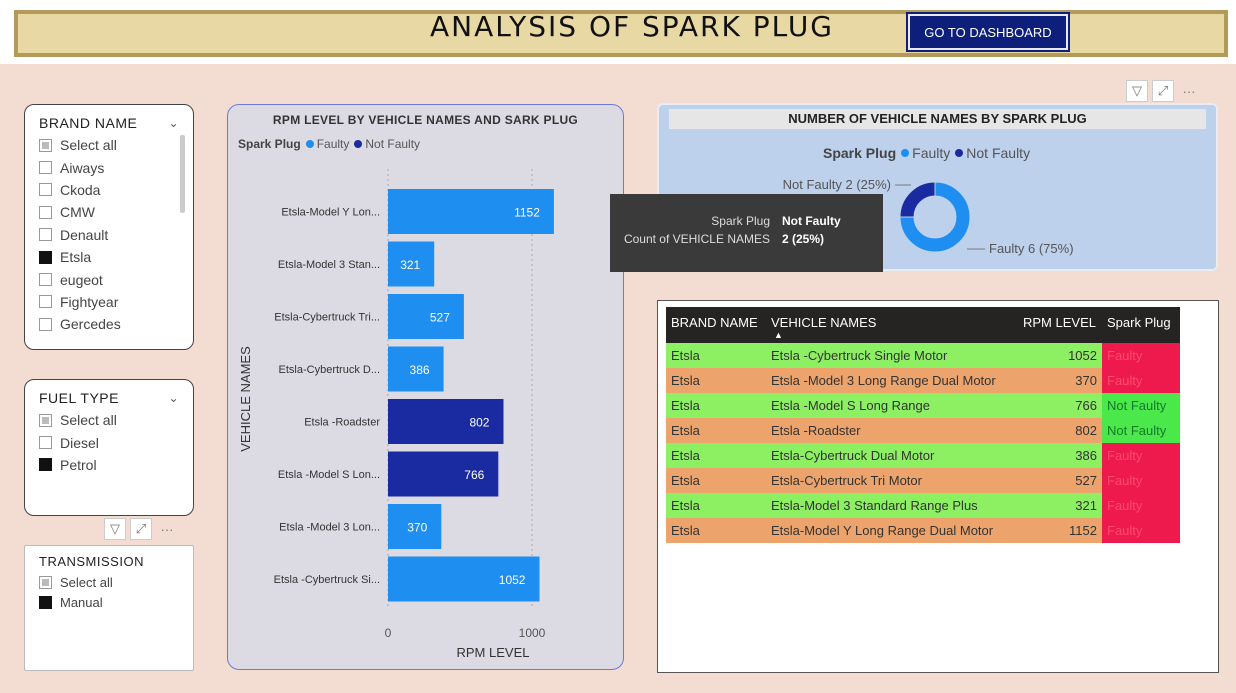 This screenshot has width=1236, height=693. I want to click on page-title: ANALYSIS OF SPARK PLUG, so click(632, 26).